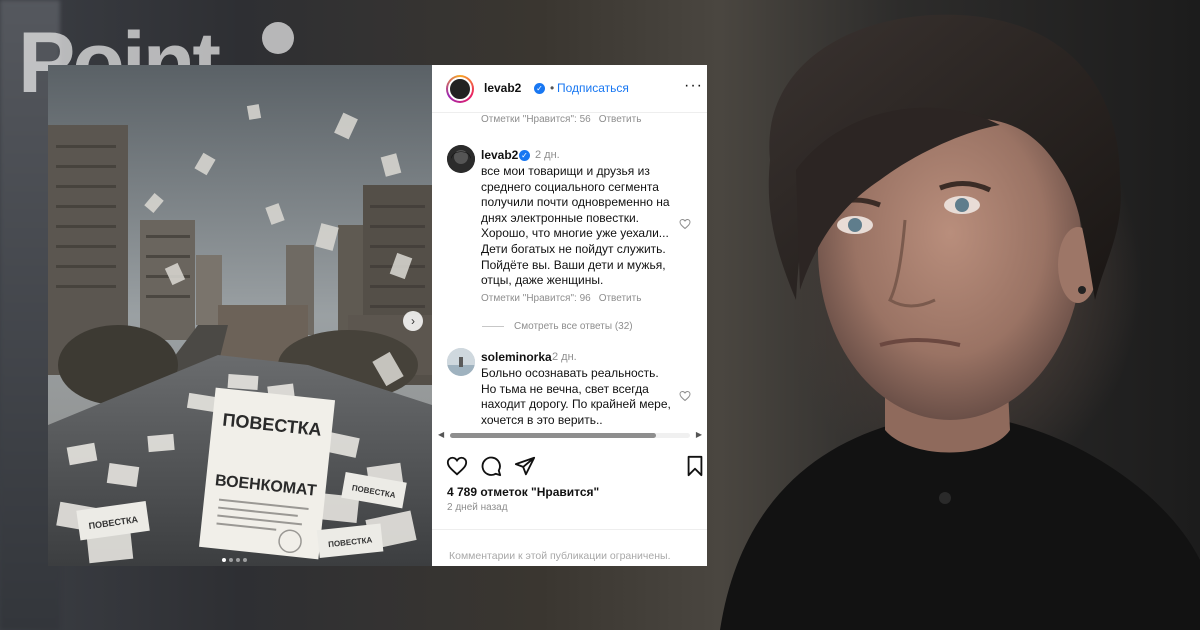 Image resolution: width=1200 pixels, height=630 pixels. I want to click on comments-scrollbar: ◀ ▶, so click(570, 435).